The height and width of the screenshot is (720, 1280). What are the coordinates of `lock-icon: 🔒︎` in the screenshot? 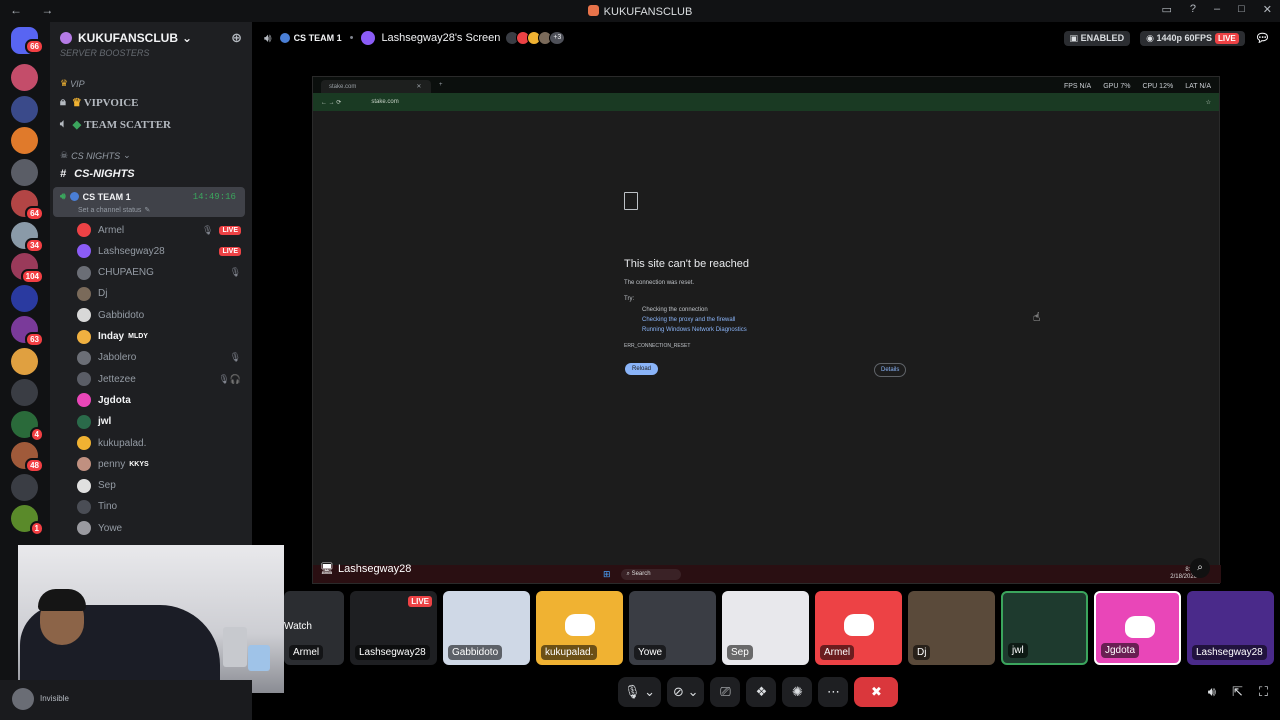 It's located at (63, 102).